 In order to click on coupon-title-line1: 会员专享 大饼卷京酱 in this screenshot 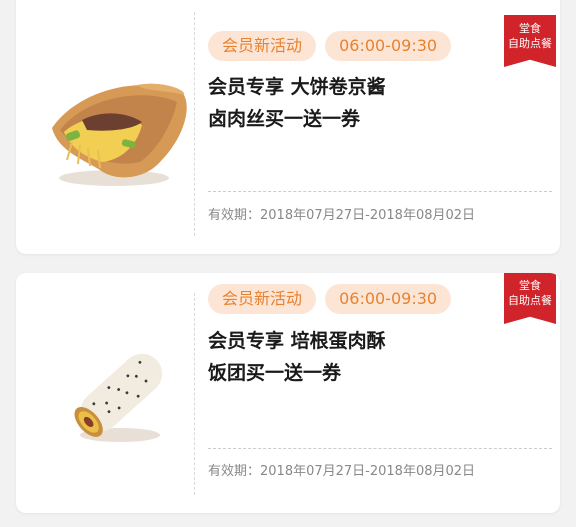, I will do `click(297, 87)`.